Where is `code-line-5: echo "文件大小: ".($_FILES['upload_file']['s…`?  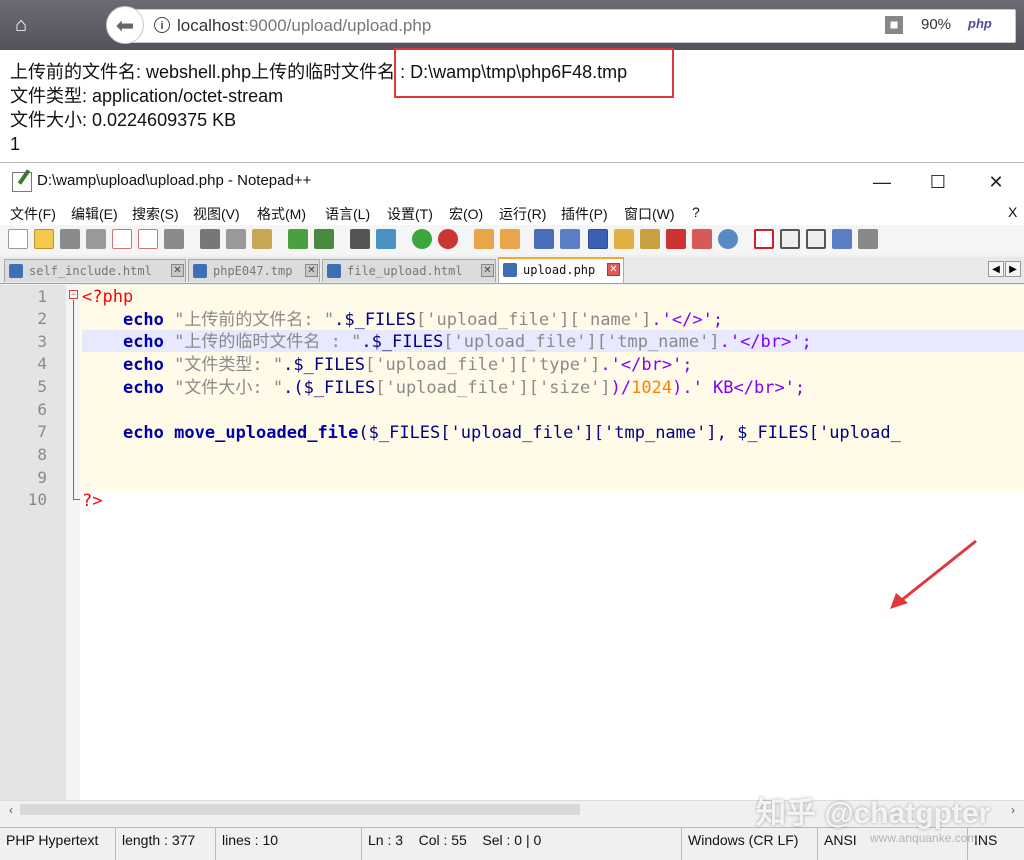 code-line-5: echo "文件大小: ".($_FILES['upload_file']['s… is located at coordinates (464, 388).